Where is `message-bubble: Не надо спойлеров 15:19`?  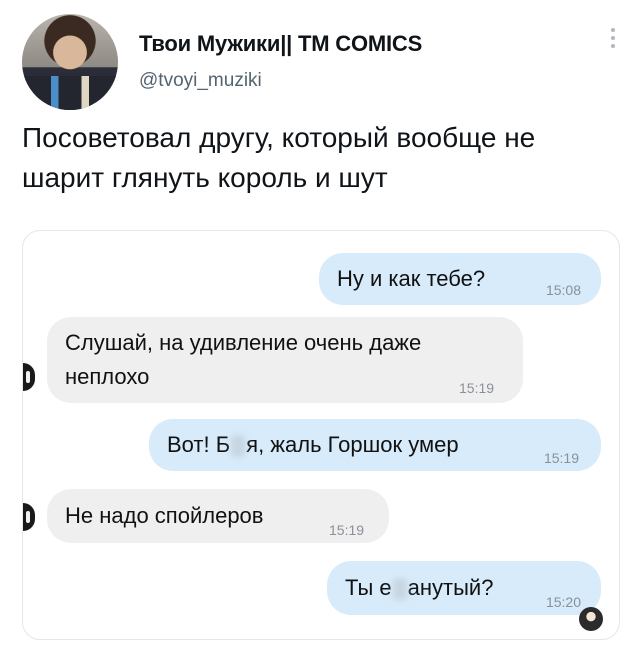
message-bubble: Не надо спойлеров 15:19 is located at coordinates (218, 516).